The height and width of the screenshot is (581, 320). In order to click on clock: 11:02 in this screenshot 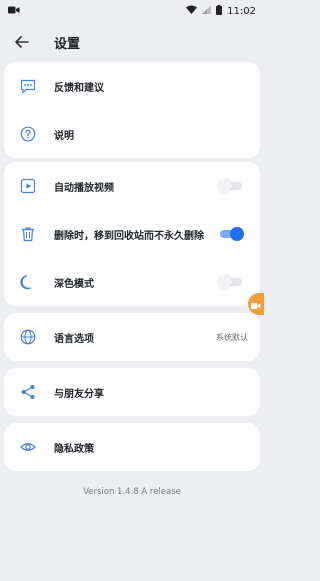, I will do `click(241, 11)`.